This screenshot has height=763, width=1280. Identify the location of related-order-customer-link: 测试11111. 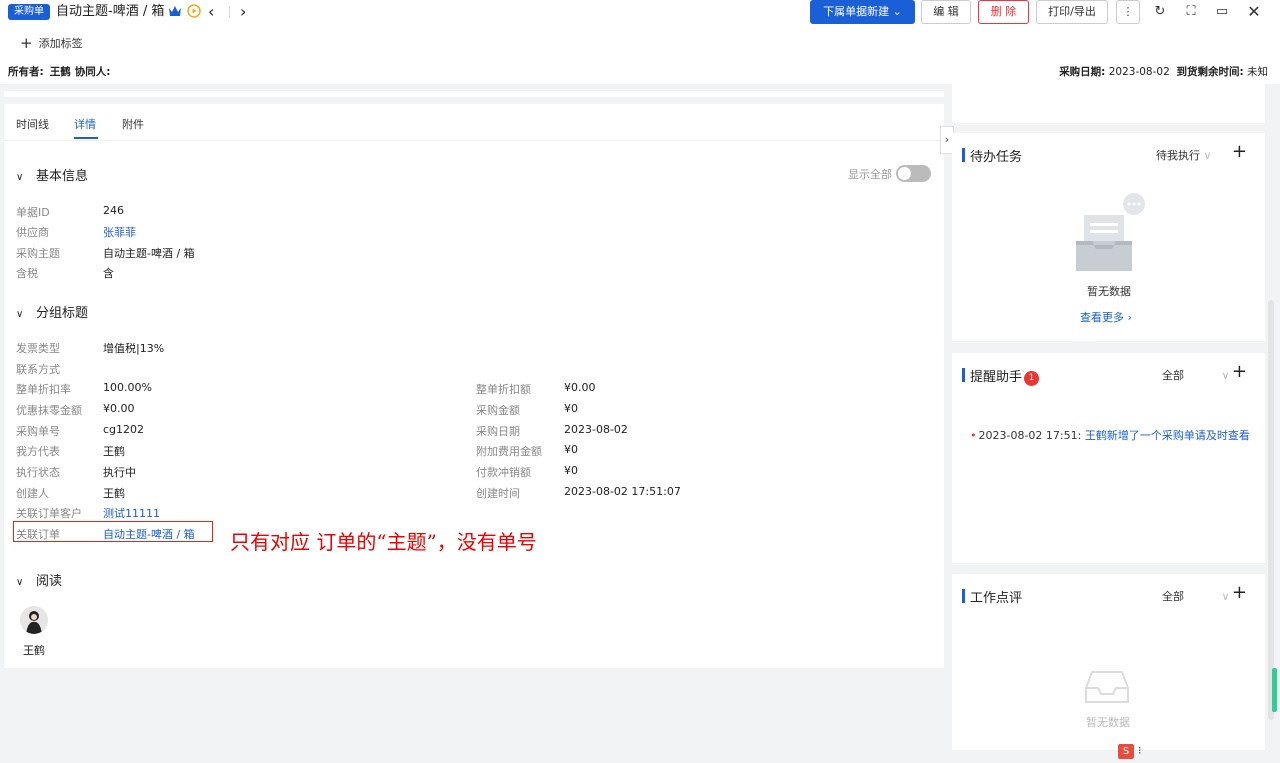
(131, 513).